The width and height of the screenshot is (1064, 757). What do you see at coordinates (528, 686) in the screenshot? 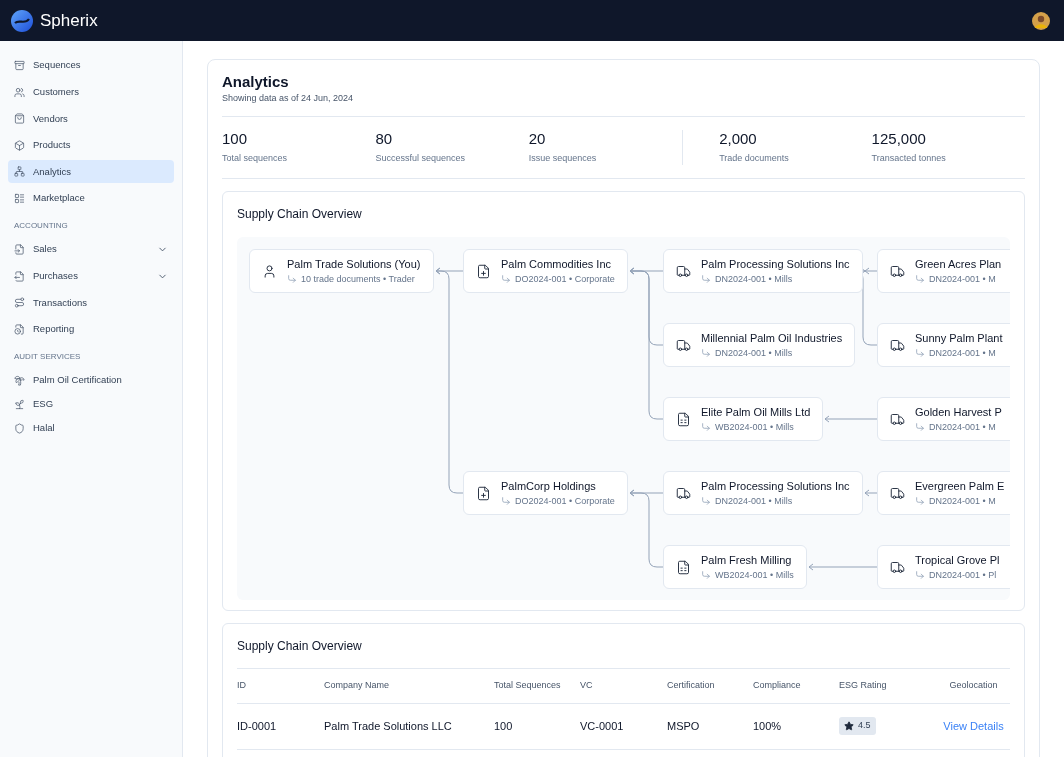
I see `column-header: Total Sequences` at bounding box center [528, 686].